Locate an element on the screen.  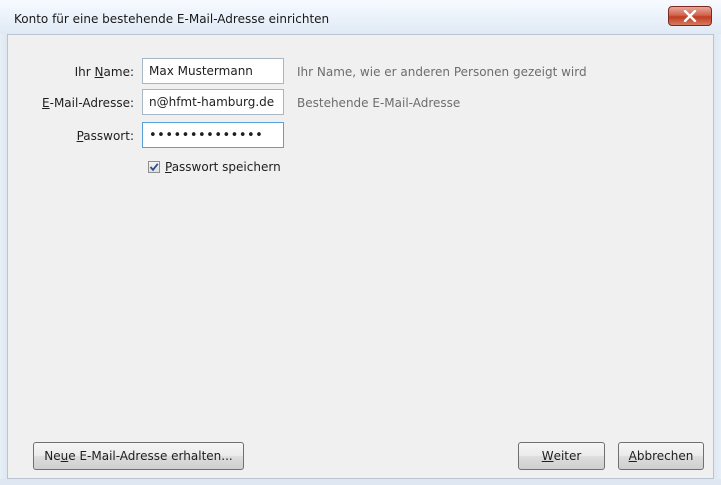
remember-label-accesskey: P is located at coordinates (168, 167).